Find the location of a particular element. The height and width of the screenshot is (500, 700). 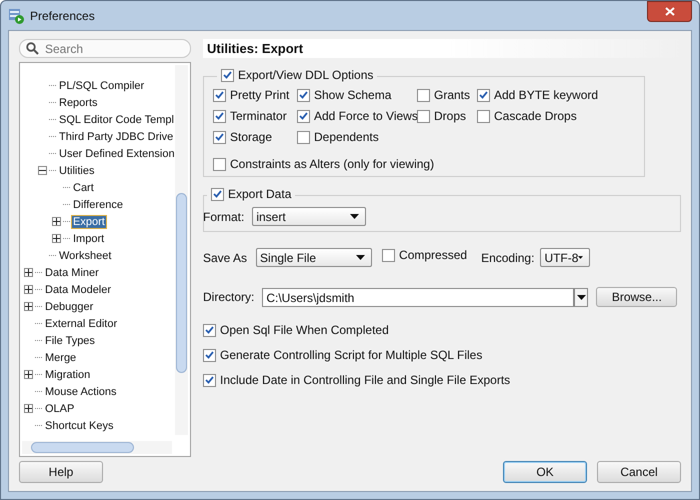

tree-item: Data Miner is located at coordinates (72, 273).